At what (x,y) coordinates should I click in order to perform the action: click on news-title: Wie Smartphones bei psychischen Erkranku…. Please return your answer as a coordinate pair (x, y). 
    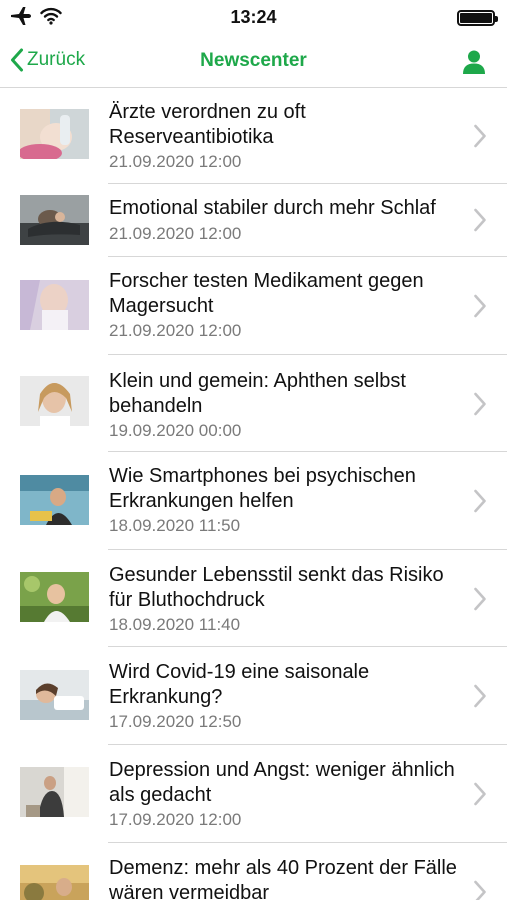
    Looking at the image, I should click on (262, 488).